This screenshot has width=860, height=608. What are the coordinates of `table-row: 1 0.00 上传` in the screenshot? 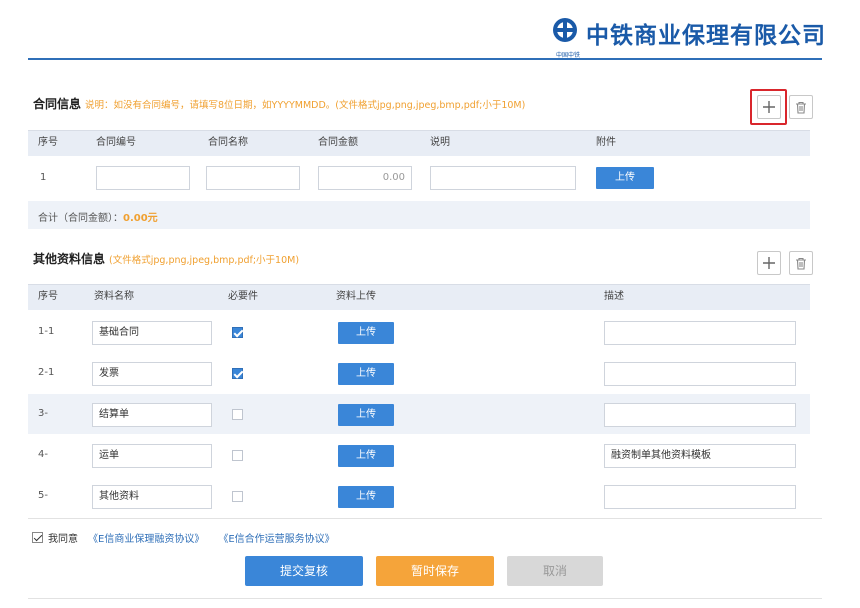 It's located at (419, 178).